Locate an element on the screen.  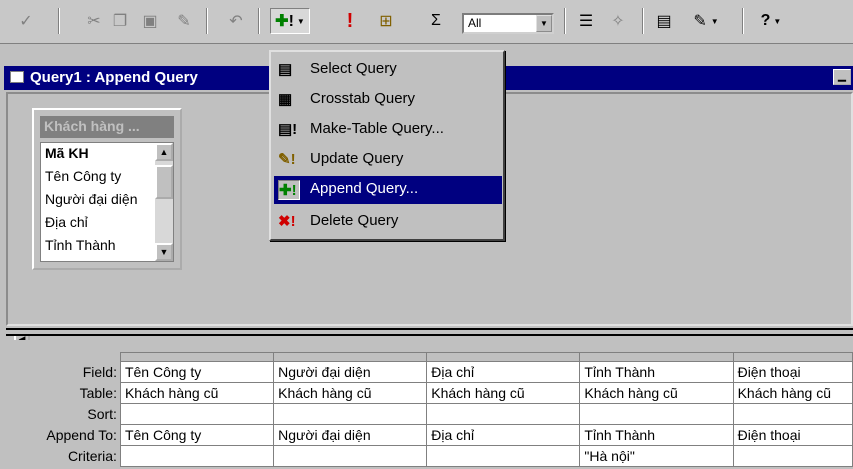
scroll-down-icon: ▼ is located at coordinates (164, 252).